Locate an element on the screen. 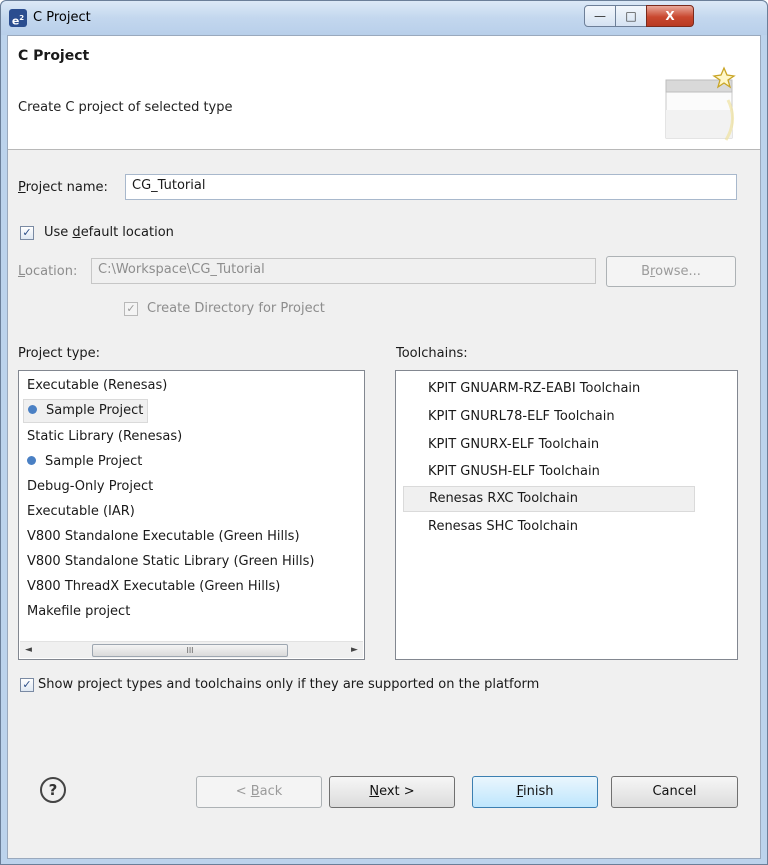  banner-description: Create C project of selected type is located at coordinates (125, 107).